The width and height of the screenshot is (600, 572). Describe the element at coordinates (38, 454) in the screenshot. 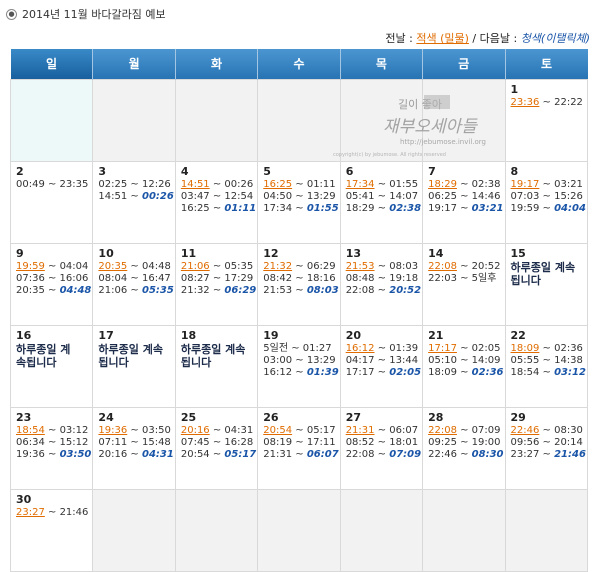

I see `time-text: 19:36 ~` at that location.